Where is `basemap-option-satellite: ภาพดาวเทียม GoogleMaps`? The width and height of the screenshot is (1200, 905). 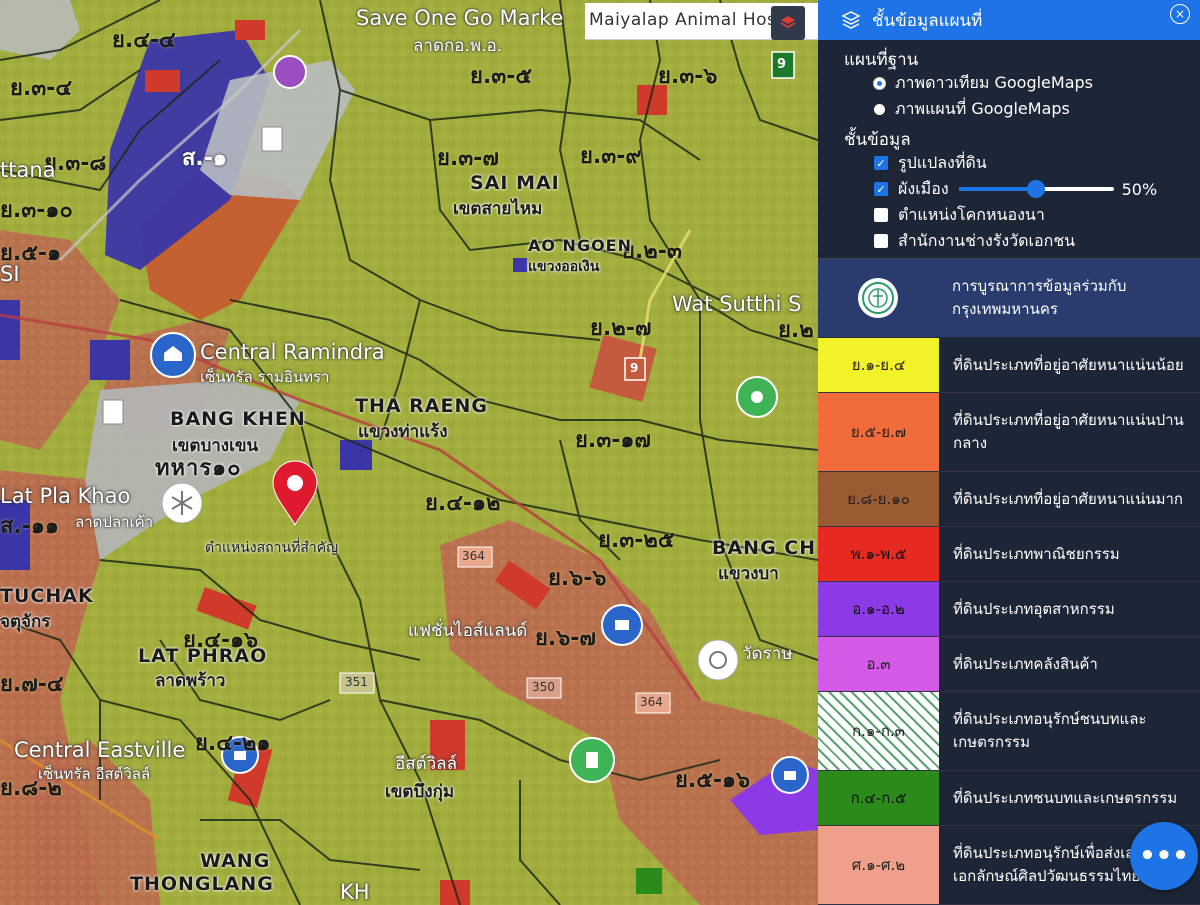 basemap-option-satellite: ภาพดาวเทียม GoogleMaps is located at coordinates (1037, 83).